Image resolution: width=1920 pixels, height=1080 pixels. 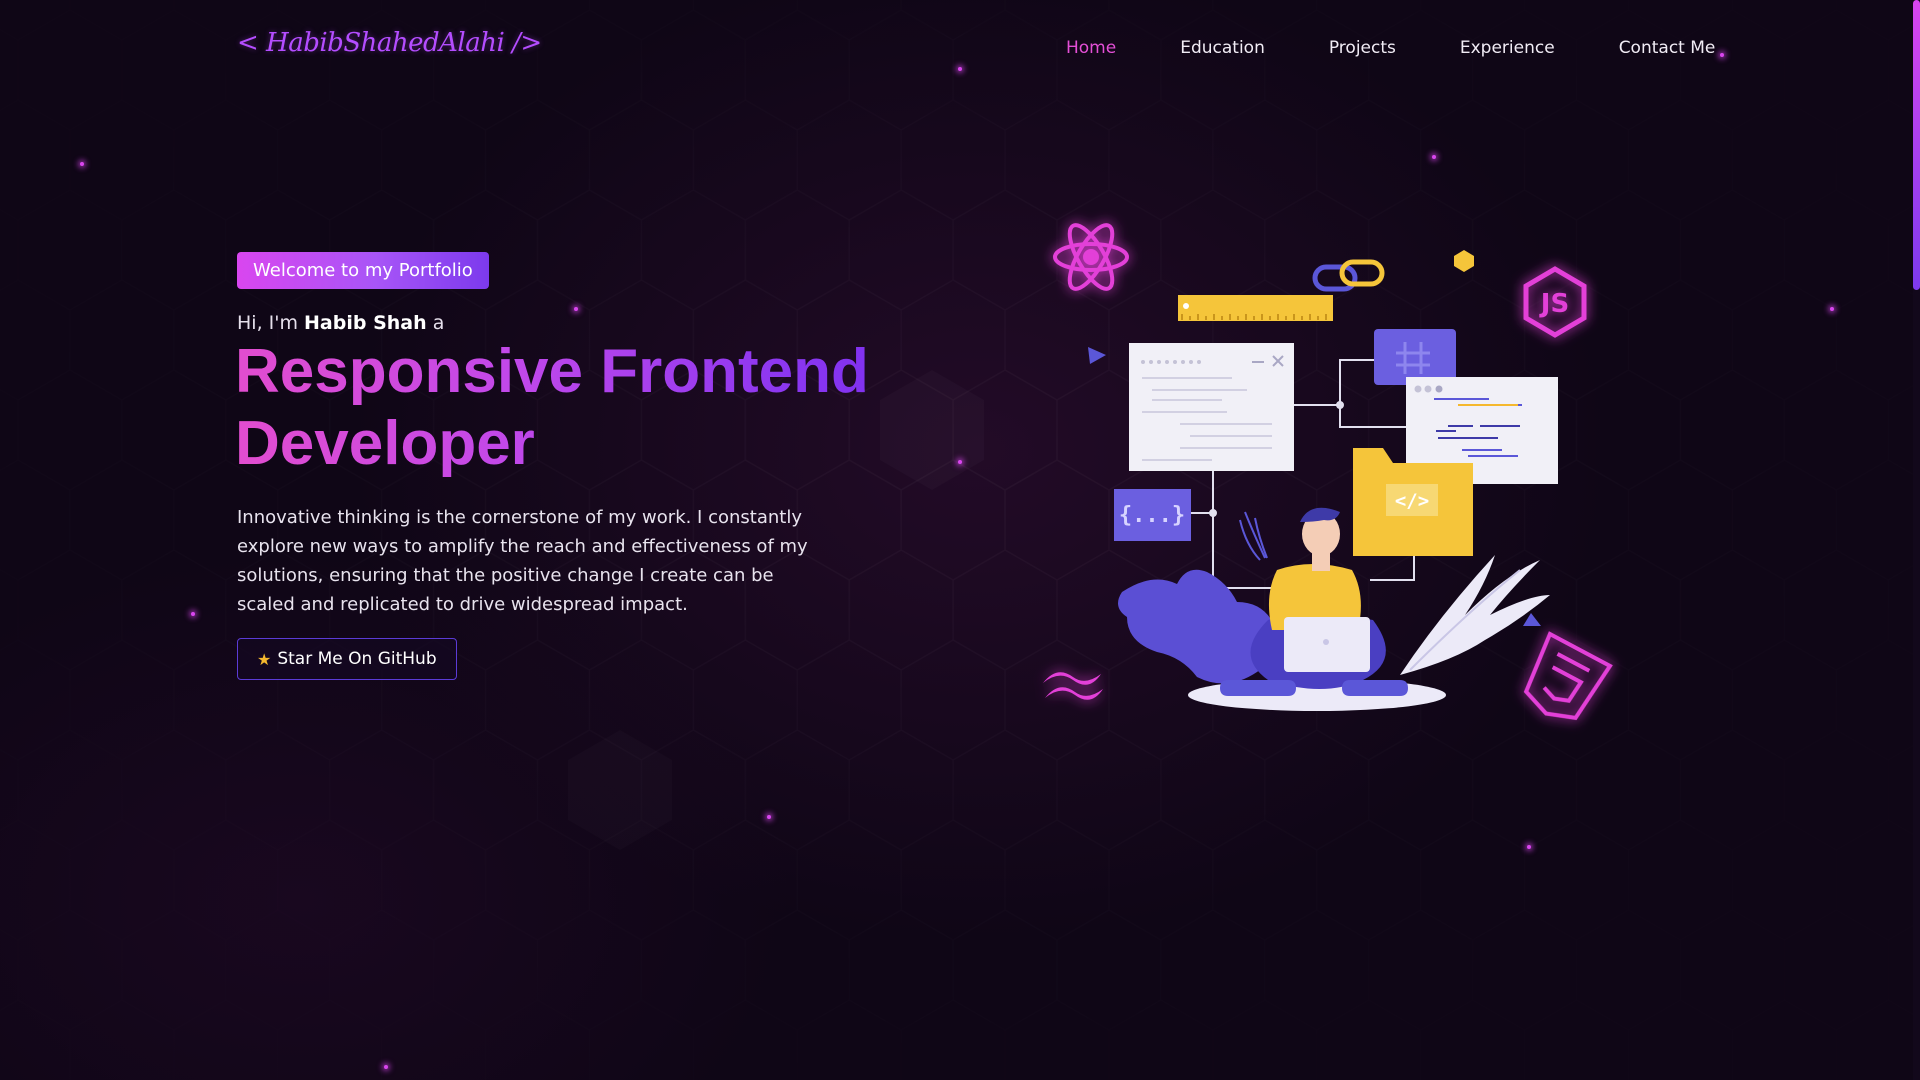 I want to click on code-folder-icon: </>, so click(x=1413, y=502).